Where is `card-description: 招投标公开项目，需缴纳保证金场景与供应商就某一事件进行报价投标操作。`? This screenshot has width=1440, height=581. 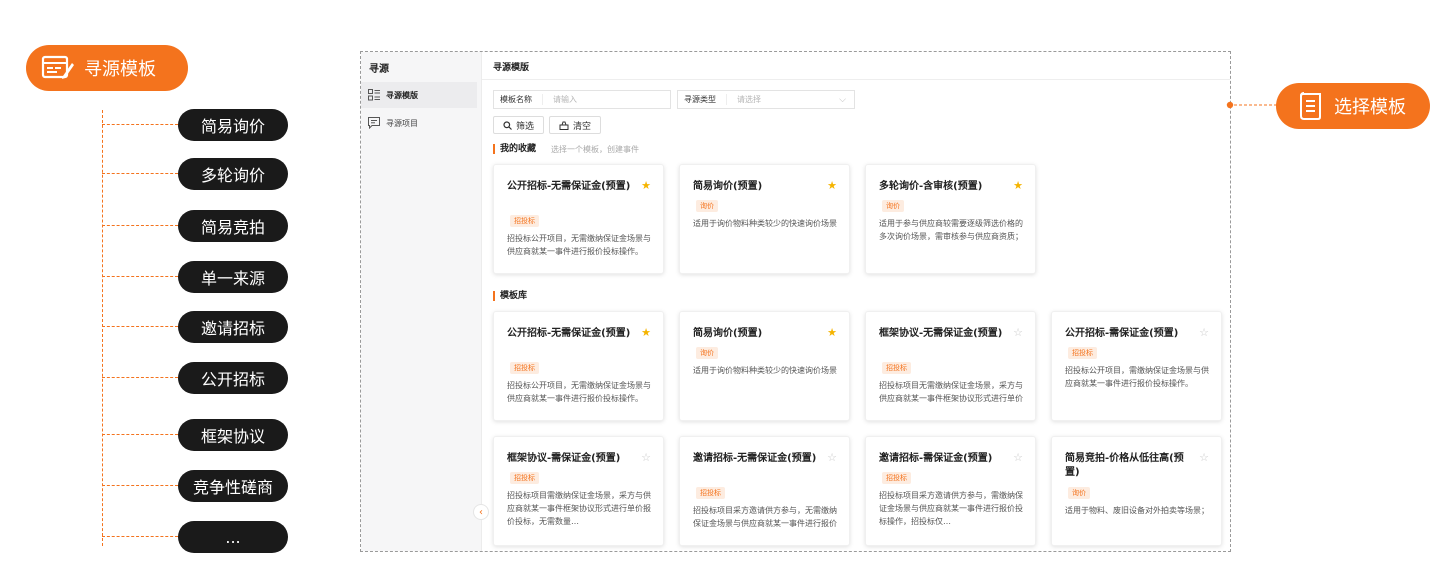
card-description: 招投标公开项目，需缴纳保证金场景与供应商就某一事件进行报价投标操作。 is located at coordinates (1137, 377).